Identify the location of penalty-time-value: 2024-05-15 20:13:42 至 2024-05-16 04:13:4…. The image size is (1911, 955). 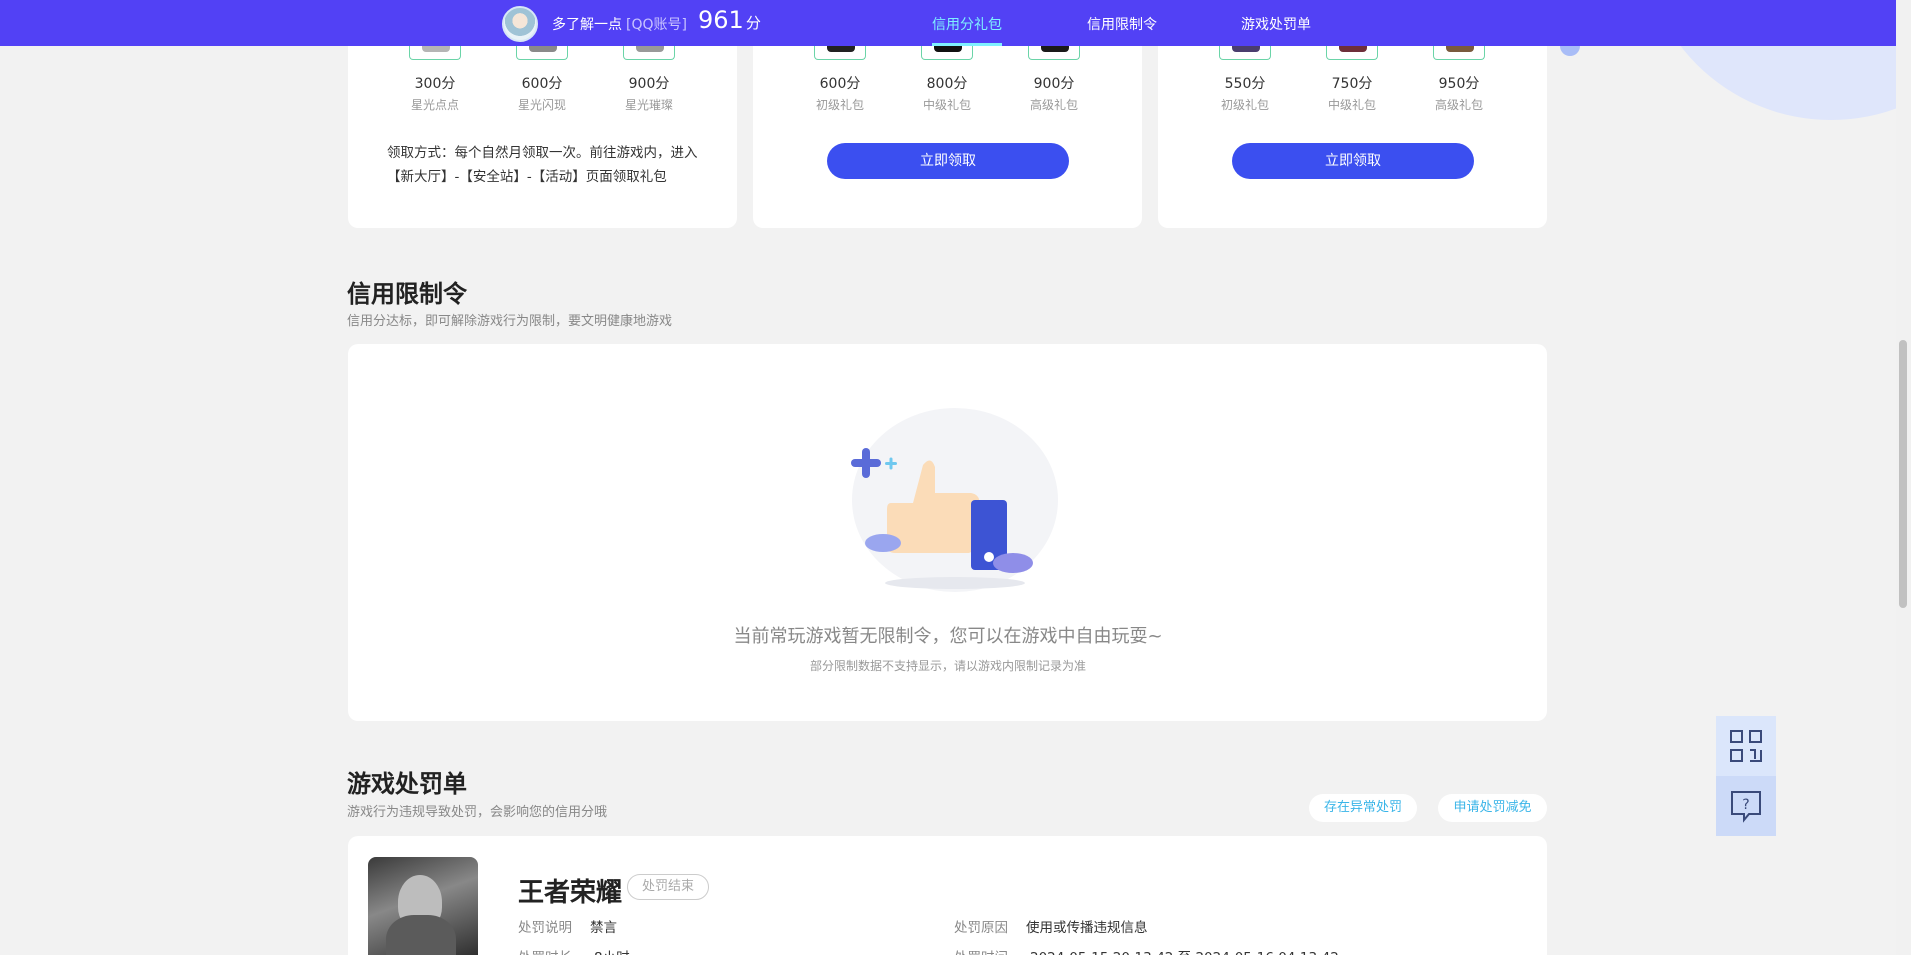
(1184, 950).